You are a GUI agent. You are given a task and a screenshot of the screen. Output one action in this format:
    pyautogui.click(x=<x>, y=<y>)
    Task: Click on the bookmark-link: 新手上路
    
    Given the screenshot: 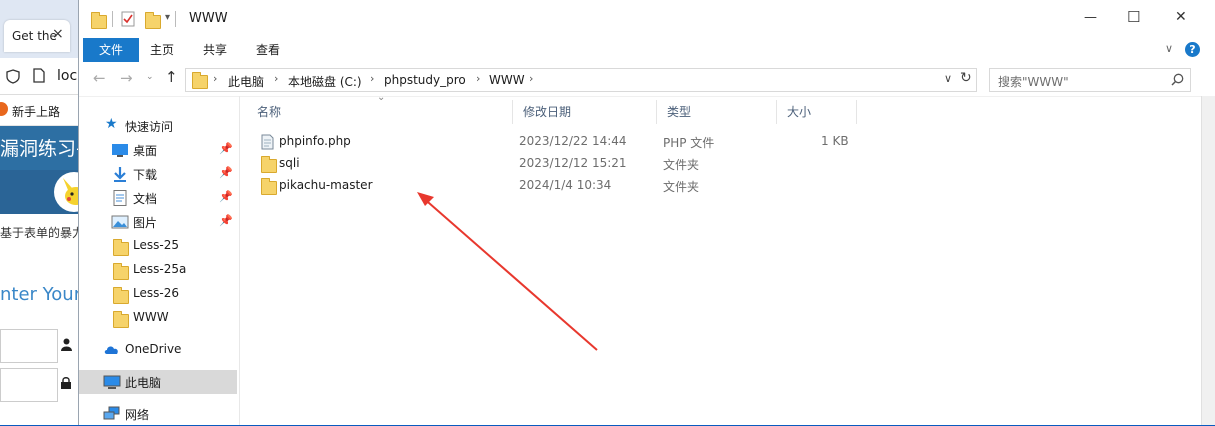 What is the action you would take?
    pyautogui.click(x=36, y=111)
    